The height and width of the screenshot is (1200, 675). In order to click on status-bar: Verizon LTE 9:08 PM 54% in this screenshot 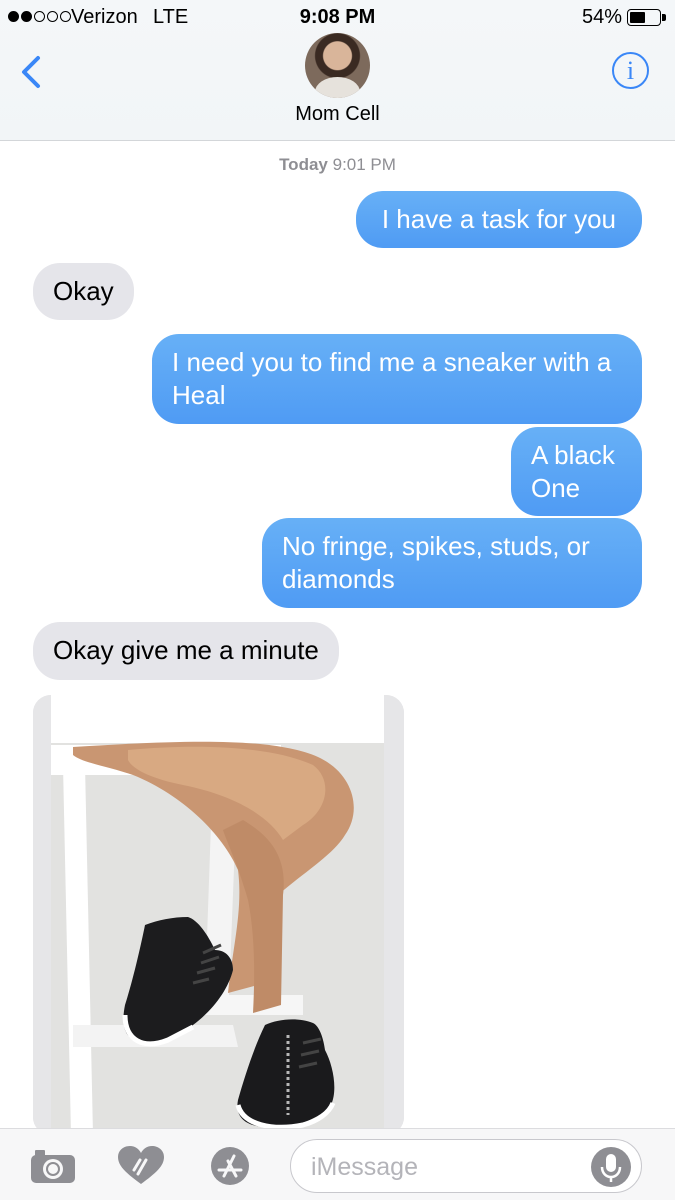, I will do `click(337, 18)`.